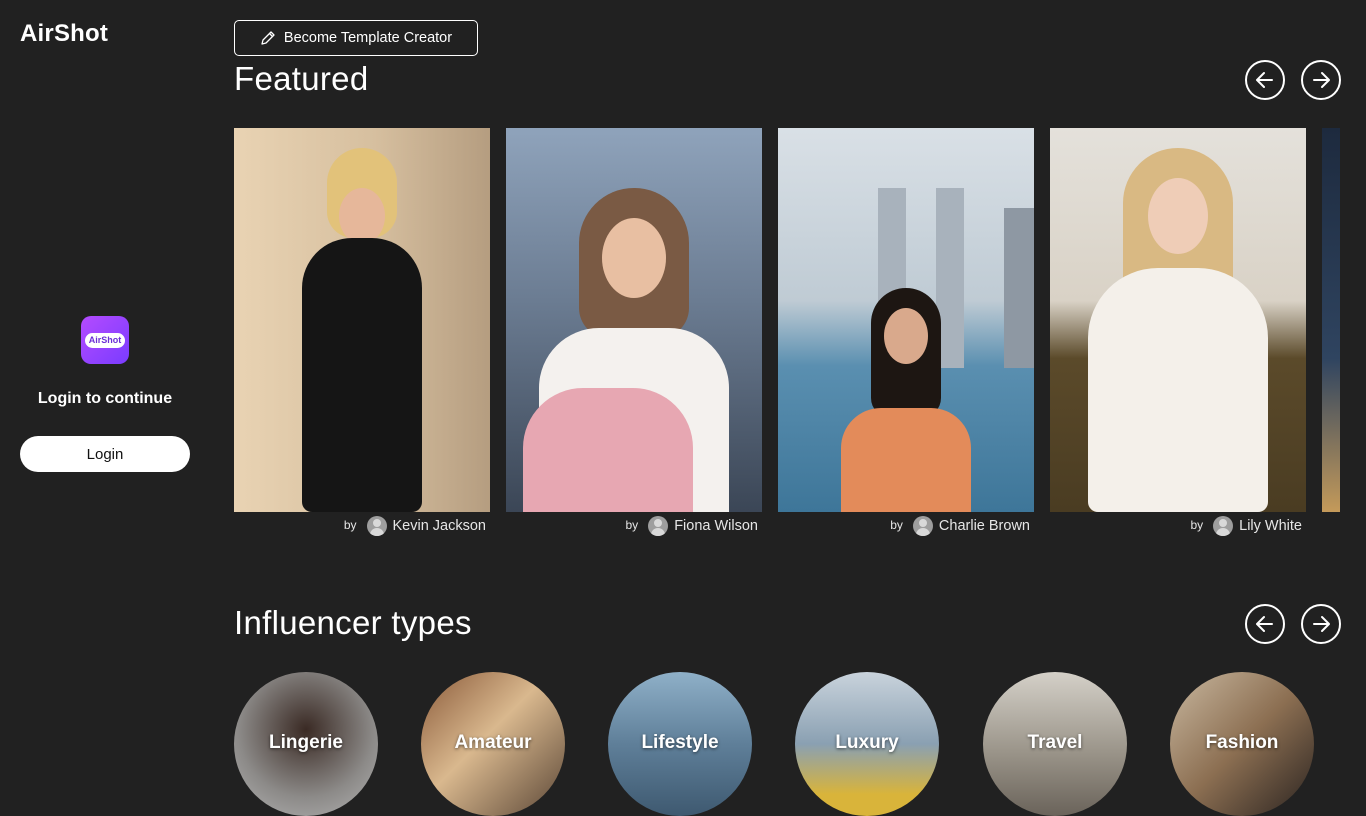 This screenshot has height=816, width=1366. I want to click on featured-card-byline: by Lily White, so click(1178, 526).